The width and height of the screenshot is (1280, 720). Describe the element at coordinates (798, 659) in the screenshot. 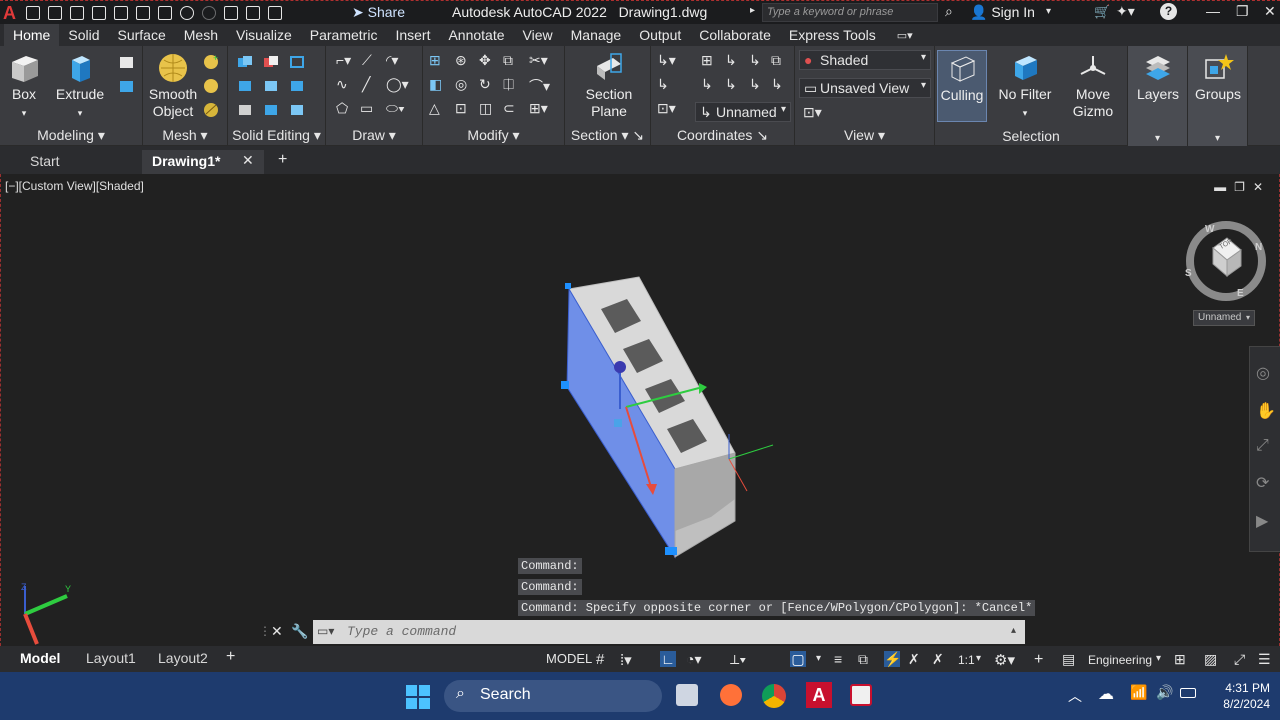

I see `object-snap-icon: ▢` at that location.